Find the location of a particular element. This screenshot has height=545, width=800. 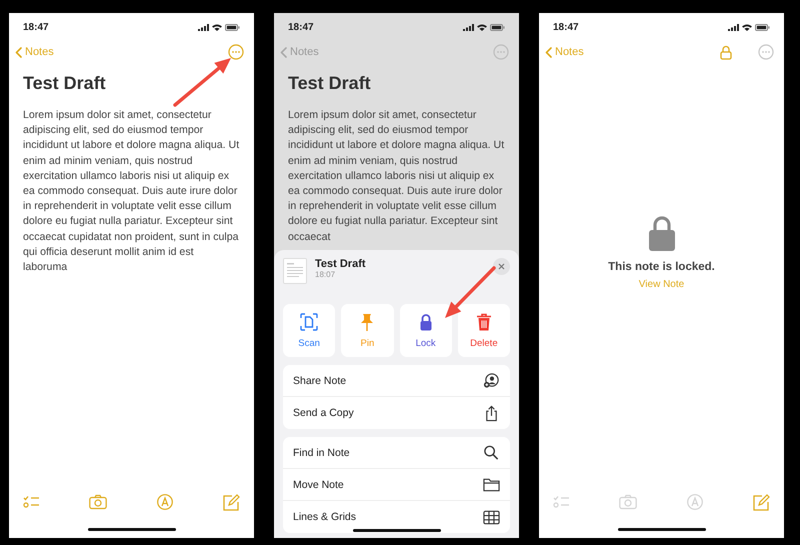

action-tile: Lock is located at coordinates (426, 330).